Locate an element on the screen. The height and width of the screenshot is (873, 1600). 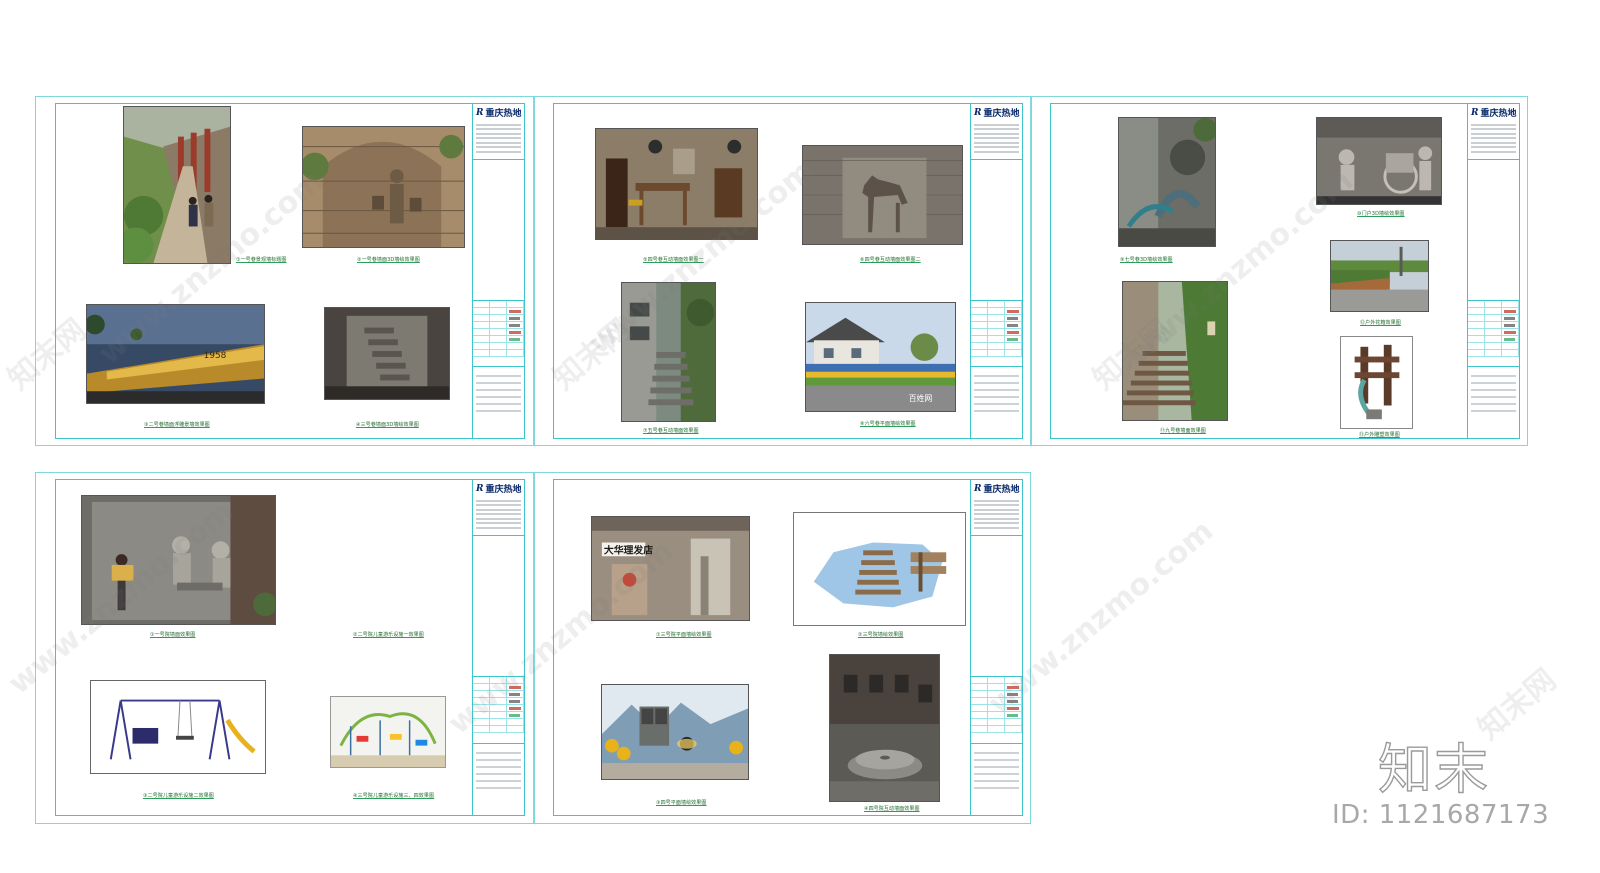
caption: ⑥四号巷互动墙面效果图二 is located at coordinates (890, 260).